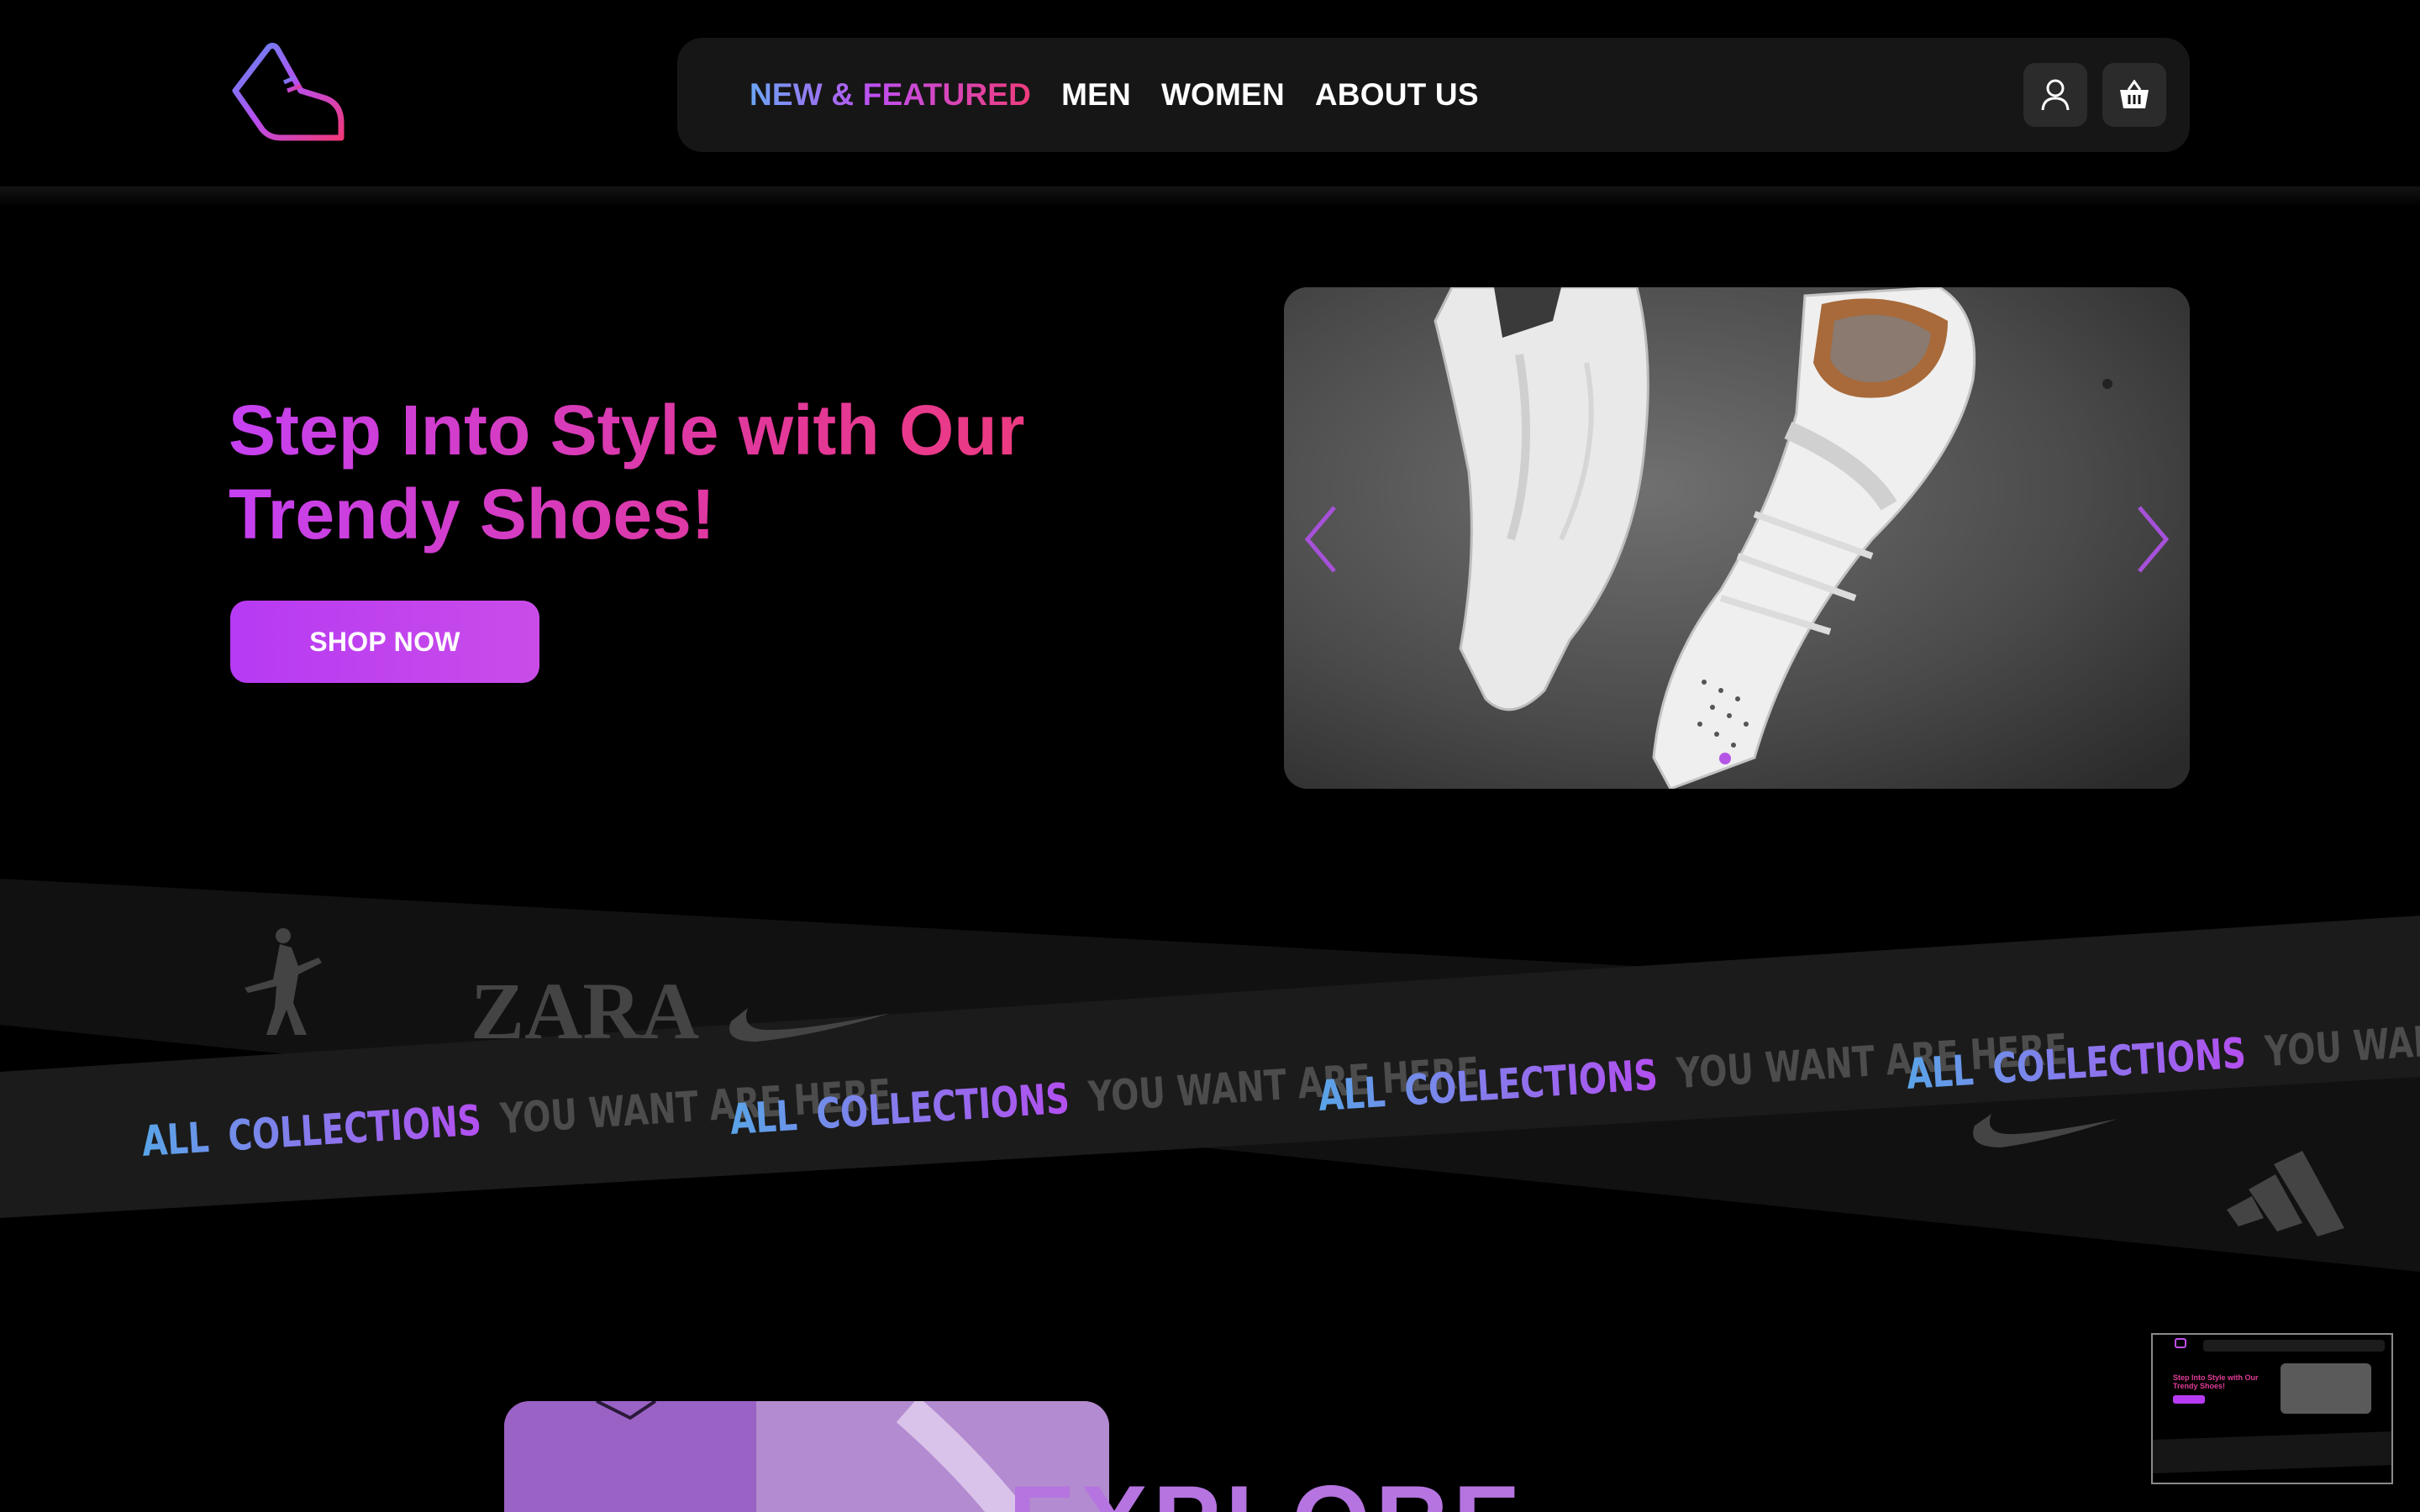 This screenshot has width=2420, height=1512. I want to click on mini-navbar, so click(2294, 1346).